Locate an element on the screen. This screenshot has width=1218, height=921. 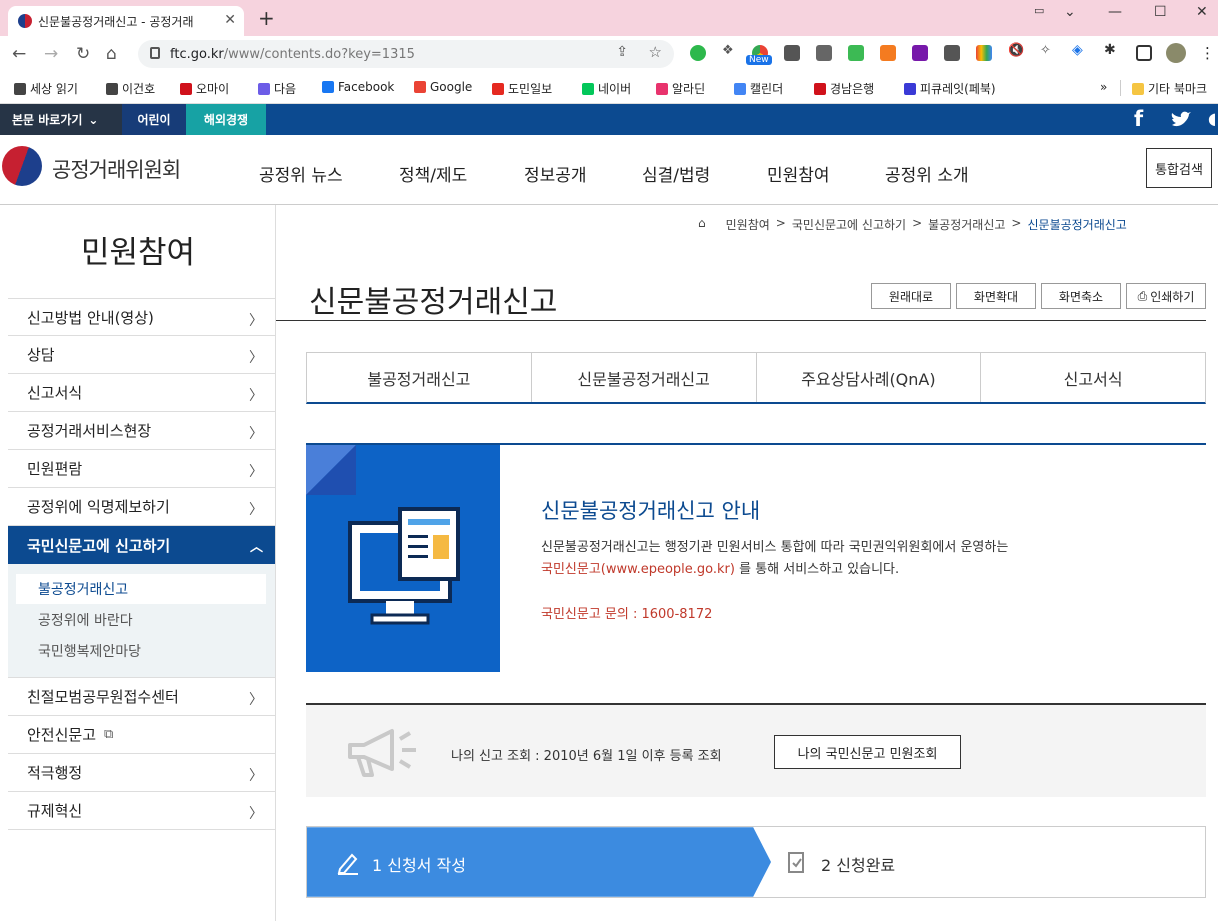
minimize-icon: — is located at coordinates (1115, 12).